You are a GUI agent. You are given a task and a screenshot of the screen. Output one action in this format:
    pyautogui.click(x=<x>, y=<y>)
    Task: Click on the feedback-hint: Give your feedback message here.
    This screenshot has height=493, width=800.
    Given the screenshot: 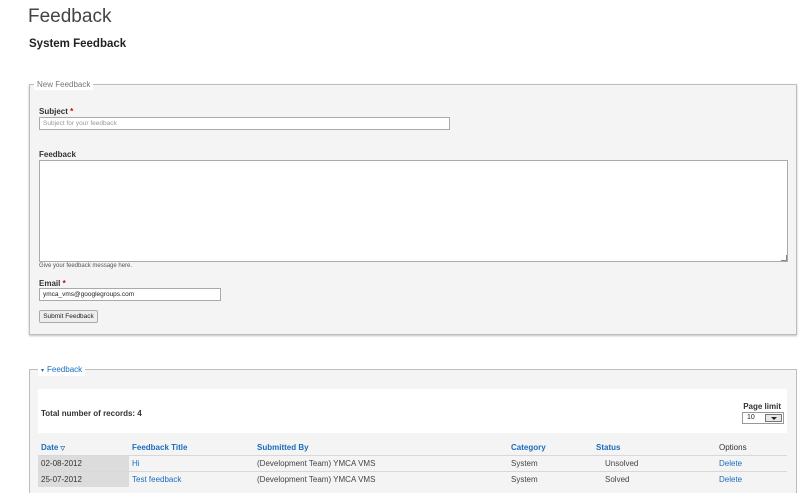 What is the action you would take?
    pyautogui.click(x=86, y=266)
    